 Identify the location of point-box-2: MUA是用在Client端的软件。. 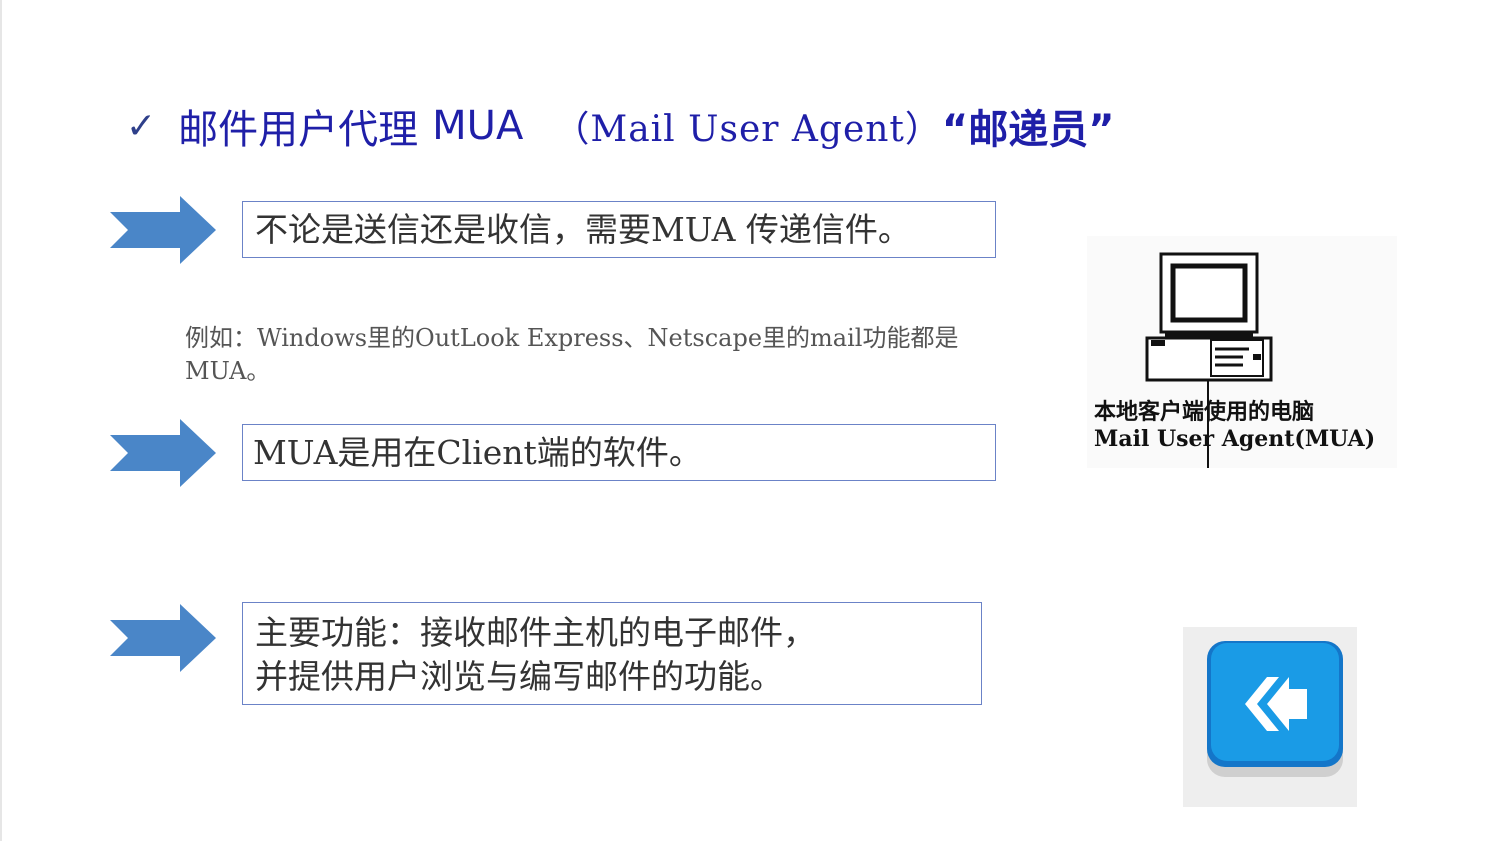
(619, 452).